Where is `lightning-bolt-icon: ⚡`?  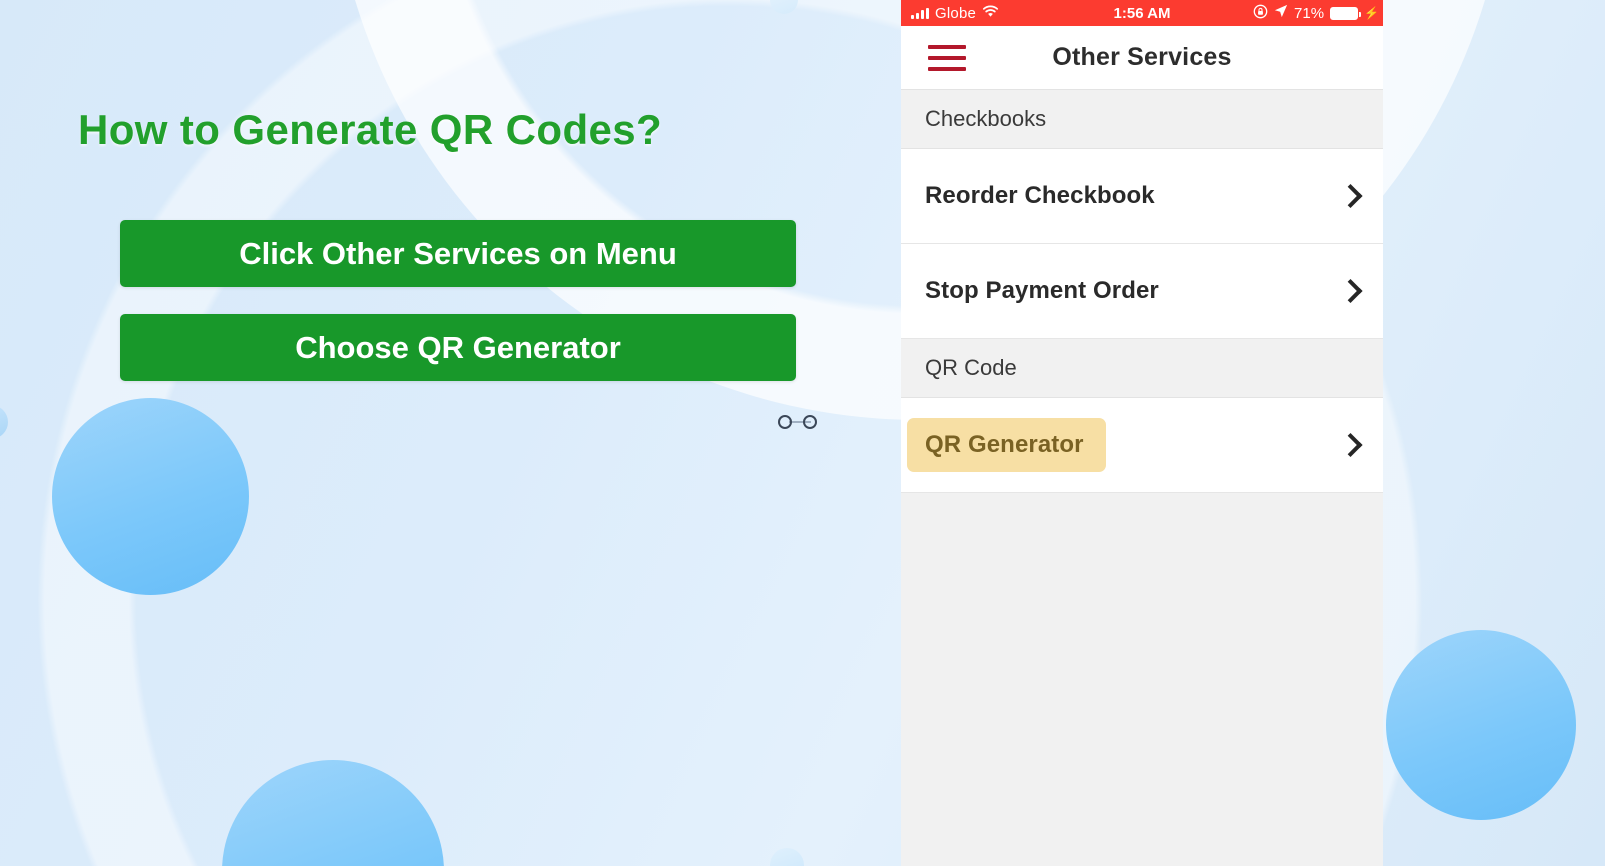 lightning-bolt-icon: ⚡ is located at coordinates (1371, 13).